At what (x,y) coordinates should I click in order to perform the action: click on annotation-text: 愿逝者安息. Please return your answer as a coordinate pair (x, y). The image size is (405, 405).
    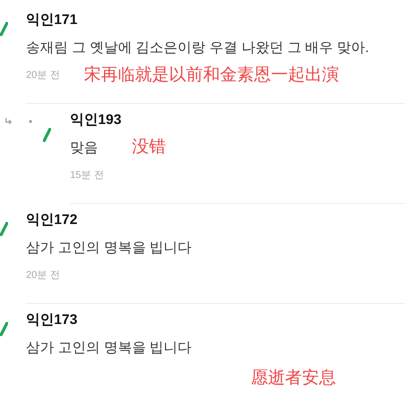
    Looking at the image, I should click on (293, 378).